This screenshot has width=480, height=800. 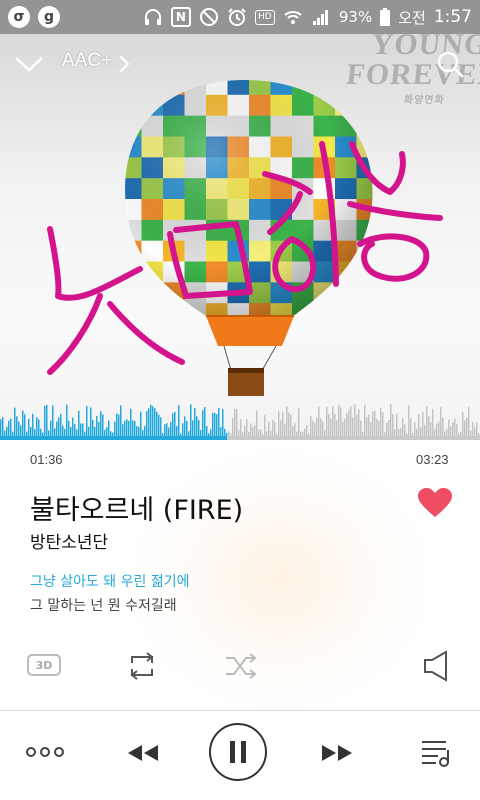 What do you see at coordinates (355, 17) in the screenshot?
I see `battery-percent: 93%` at bounding box center [355, 17].